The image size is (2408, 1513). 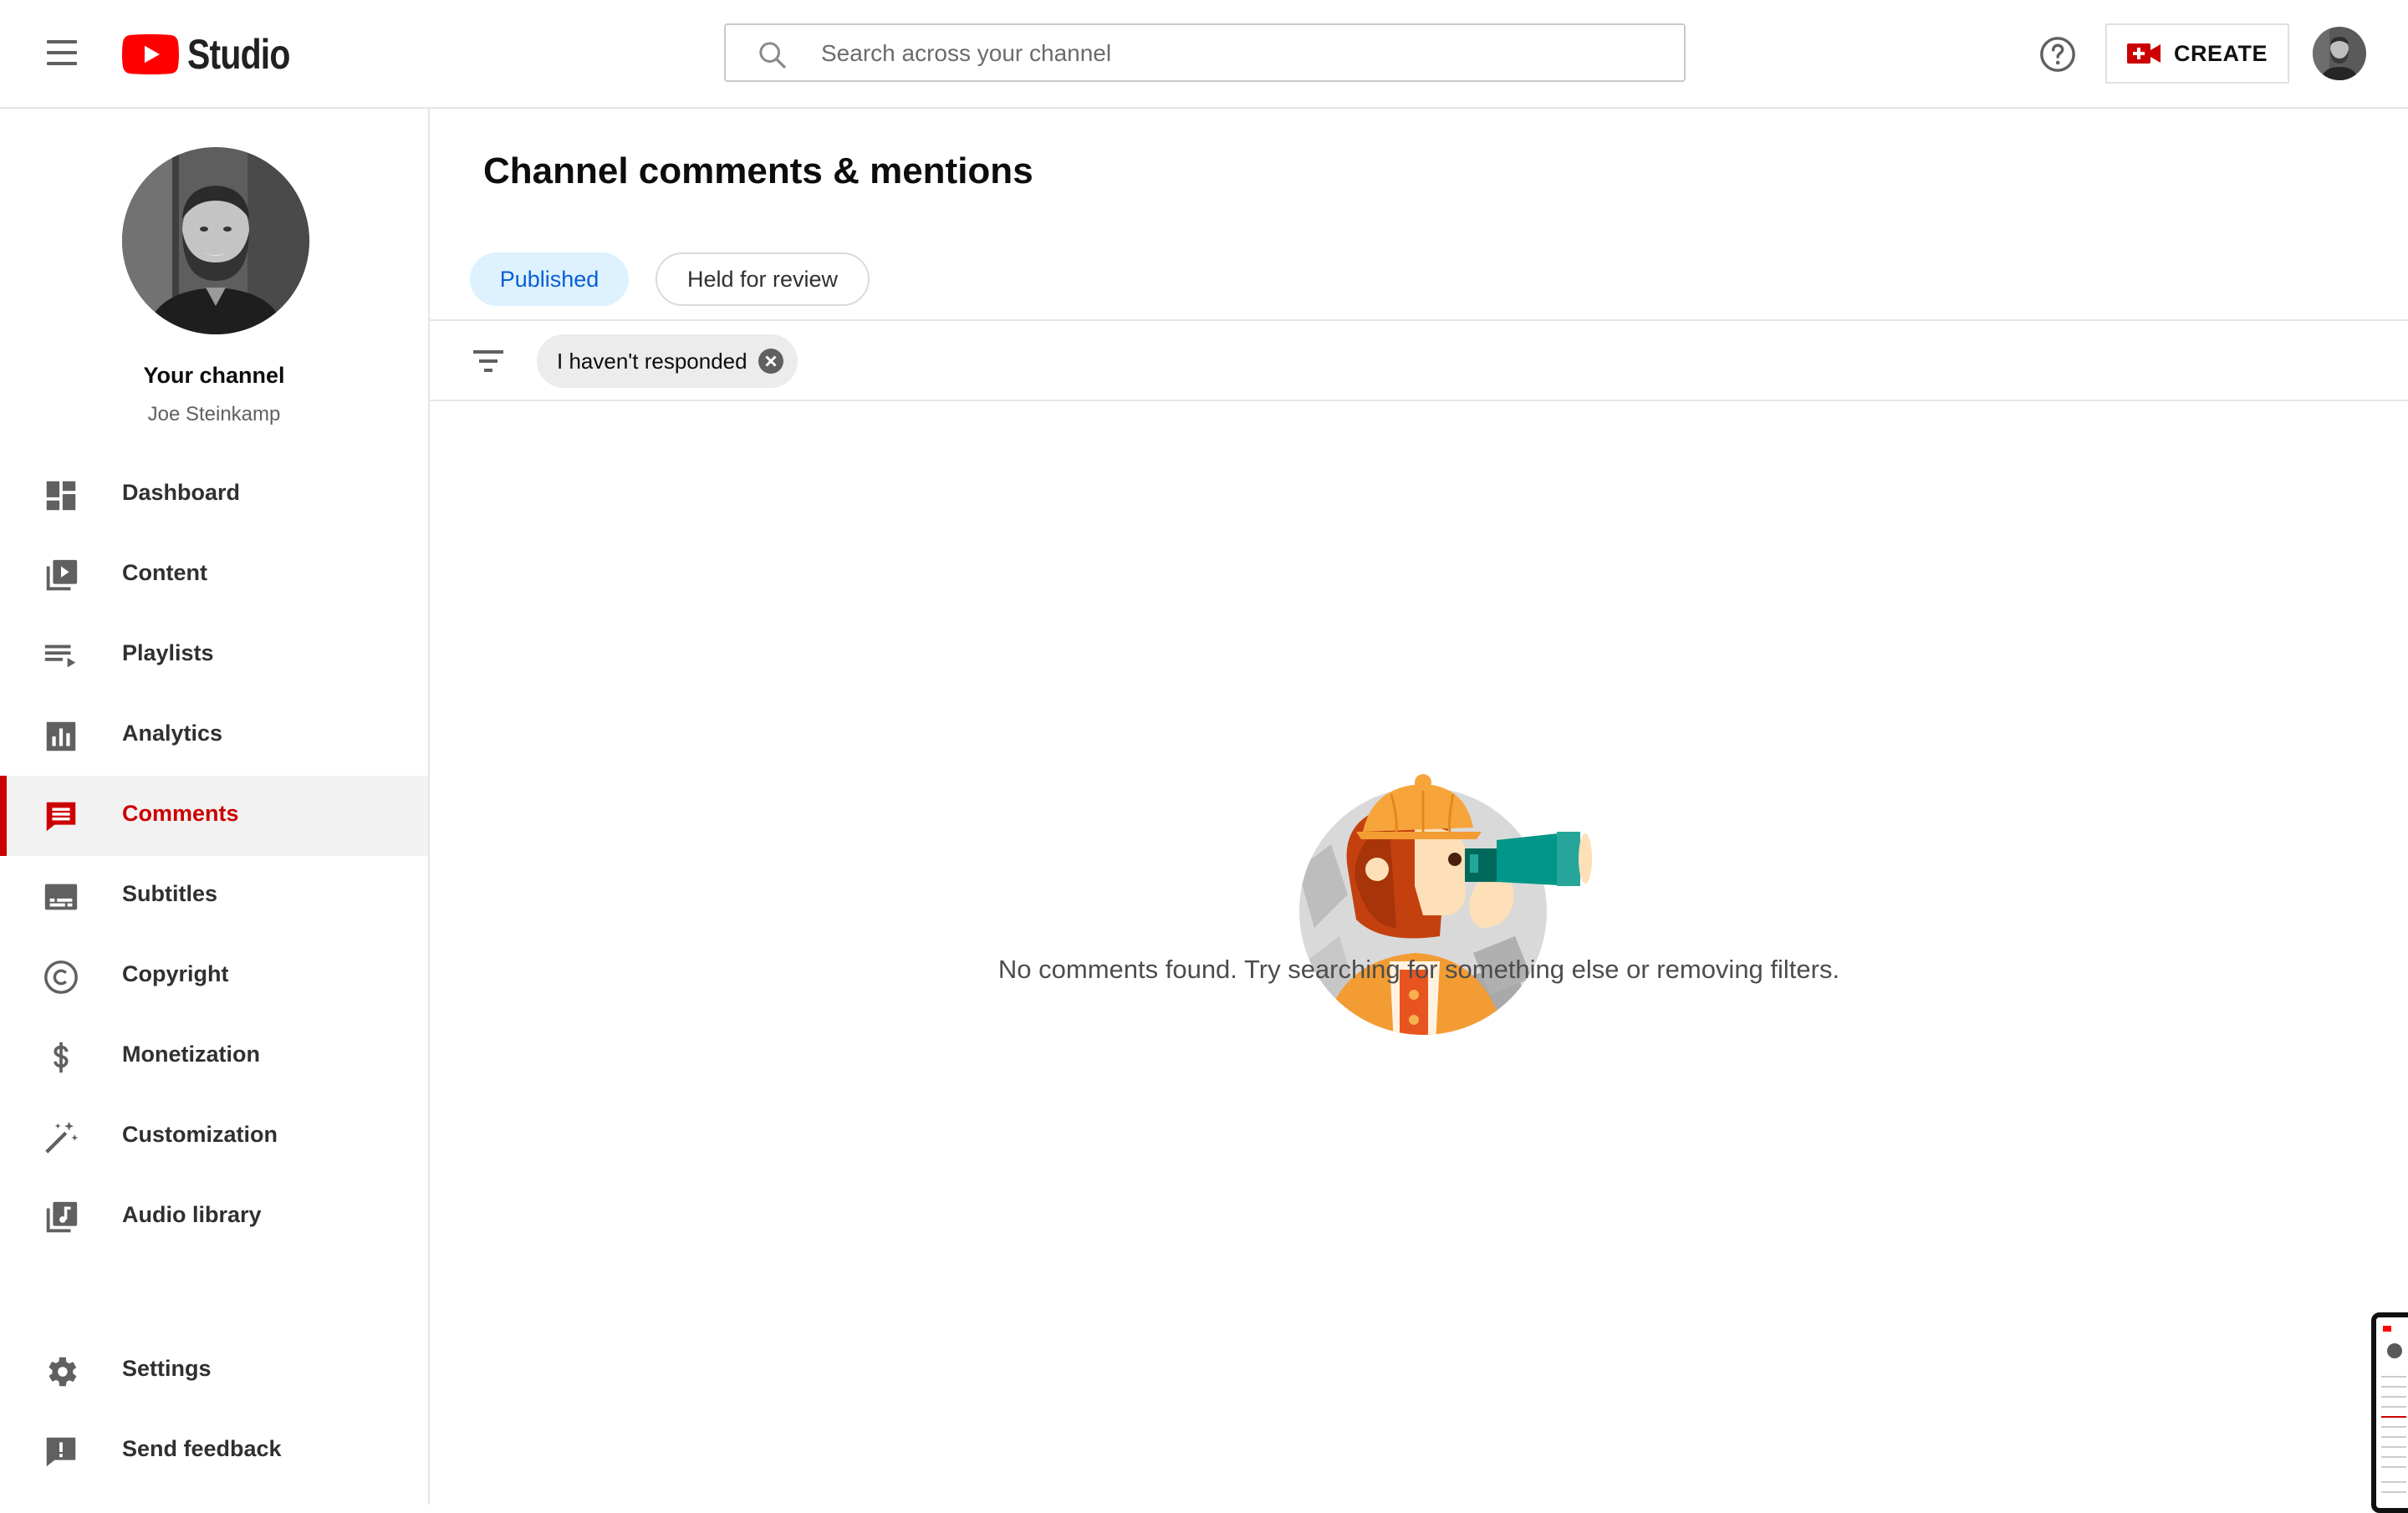 I want to click on channel-avatar, so click(x=215, y=240).